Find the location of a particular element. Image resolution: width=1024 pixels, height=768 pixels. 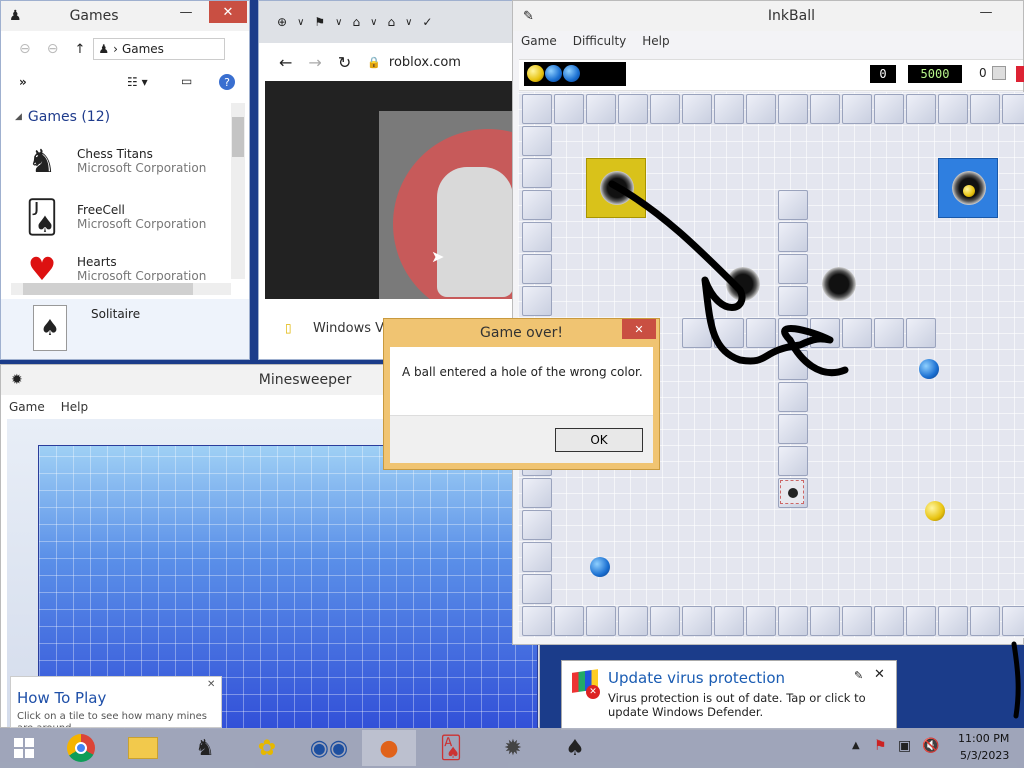

small-hole is located at coordinates (792, 492).